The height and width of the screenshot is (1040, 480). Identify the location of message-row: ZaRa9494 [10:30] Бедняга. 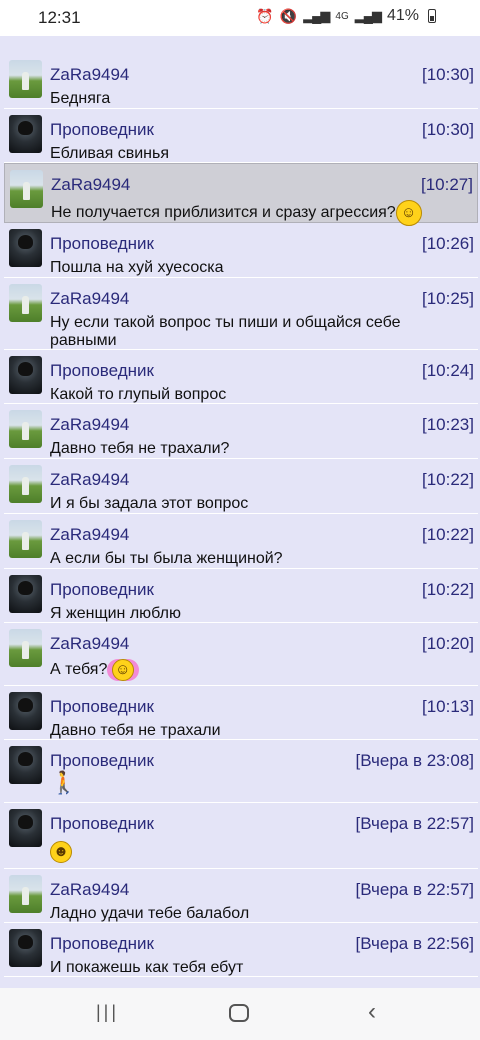
(241, 81).